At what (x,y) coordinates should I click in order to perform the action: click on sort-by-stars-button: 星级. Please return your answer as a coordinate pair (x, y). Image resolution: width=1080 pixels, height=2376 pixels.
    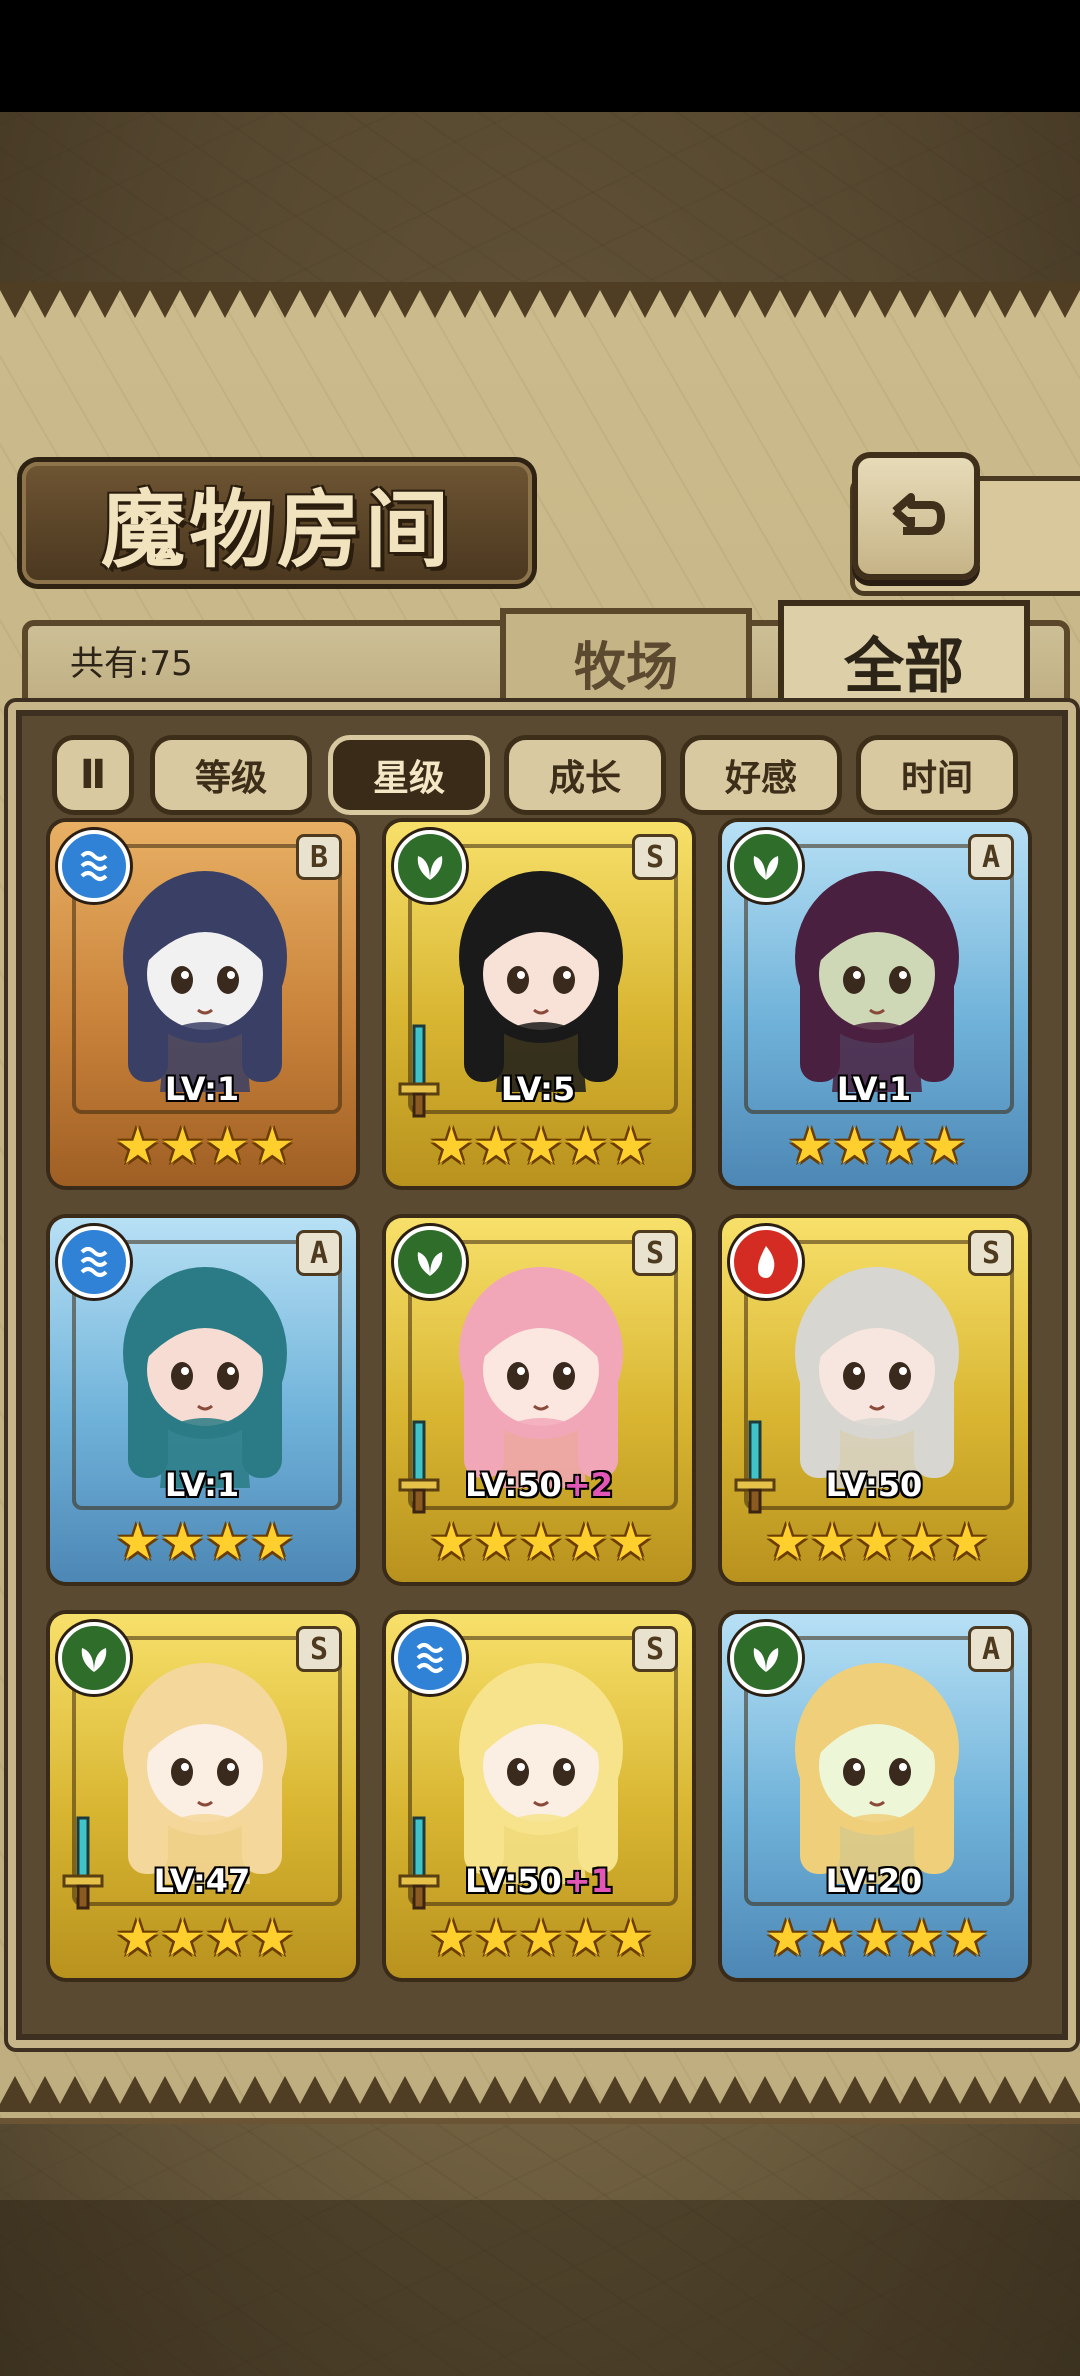
    Looking at the image, I should click on (409, 775).